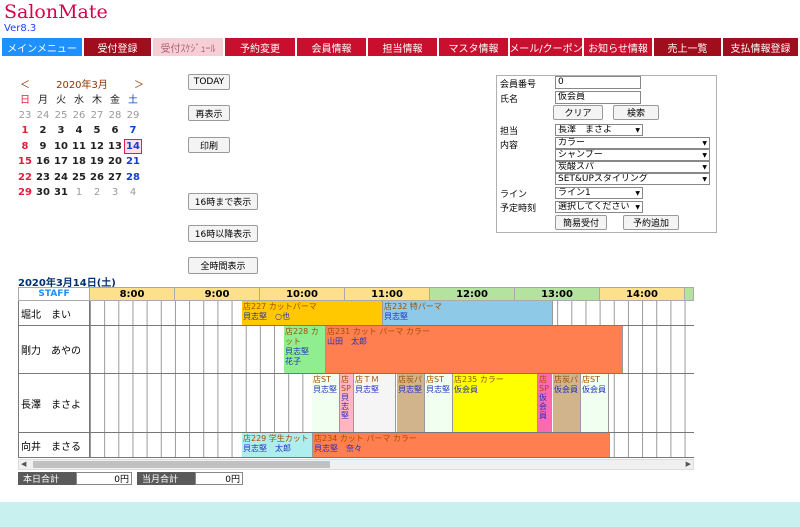 The width and height of the screenshot is (800, 527). I want to click on calendar-day: 30, so click(43, 193).